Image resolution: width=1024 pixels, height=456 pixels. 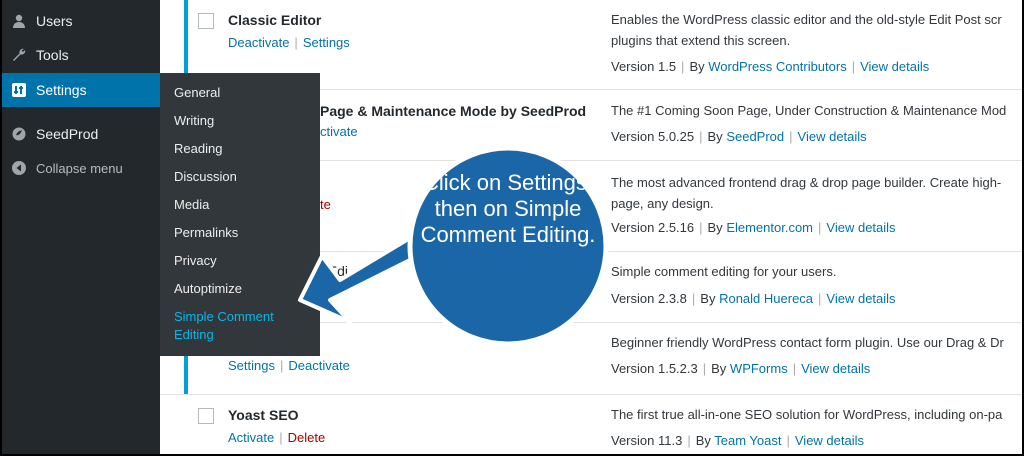 I want to click on plugin-name: Classic Editor, so click(x=275, y=20).